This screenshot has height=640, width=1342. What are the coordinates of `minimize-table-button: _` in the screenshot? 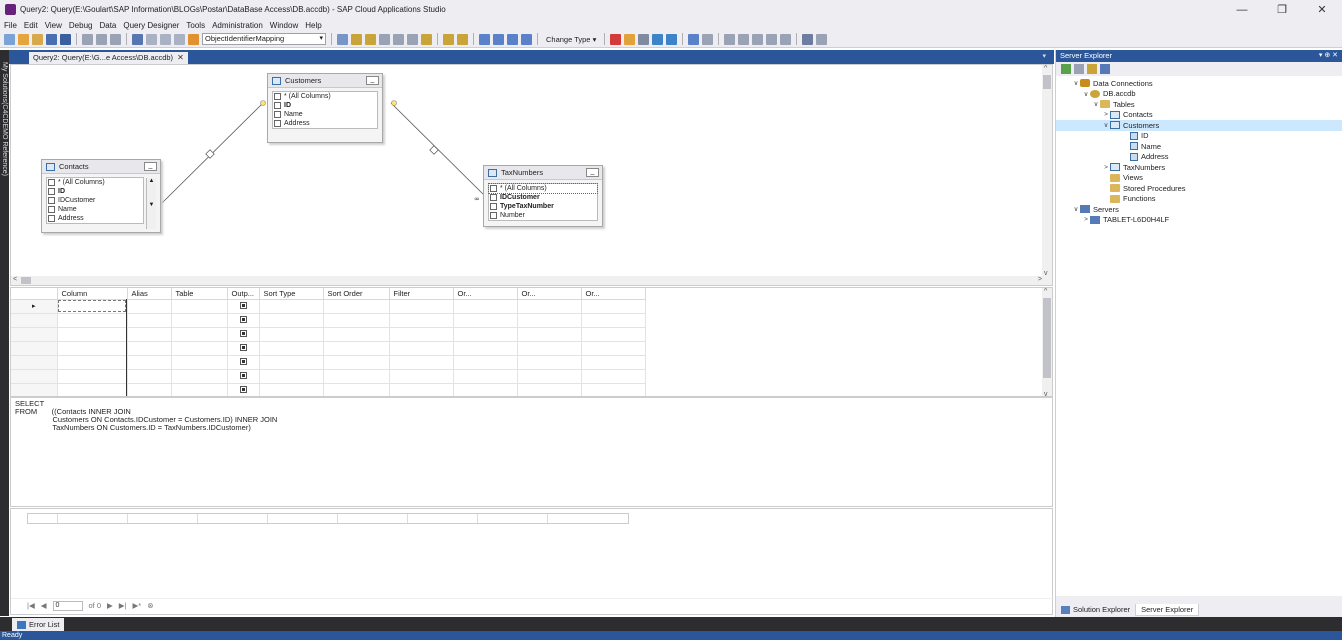 It's located at (592, 172).